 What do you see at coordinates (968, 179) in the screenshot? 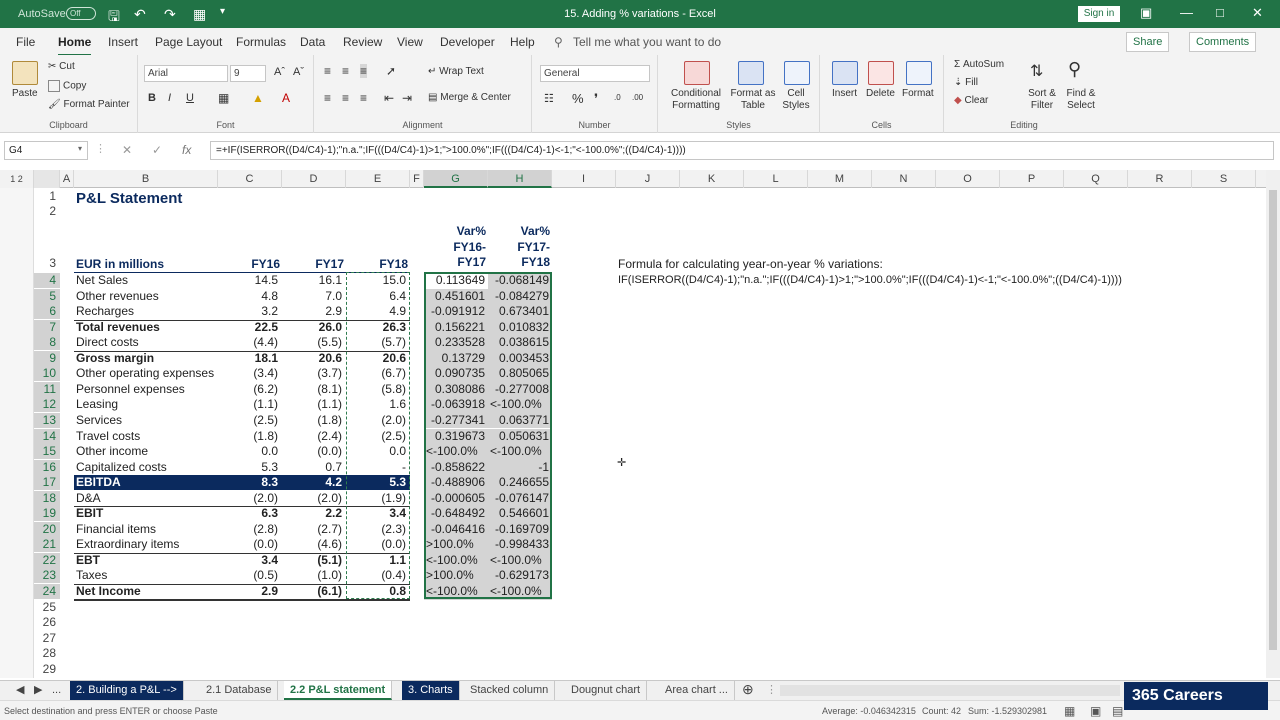
I see `column-header-o: O` at bounding box center [968, 179].